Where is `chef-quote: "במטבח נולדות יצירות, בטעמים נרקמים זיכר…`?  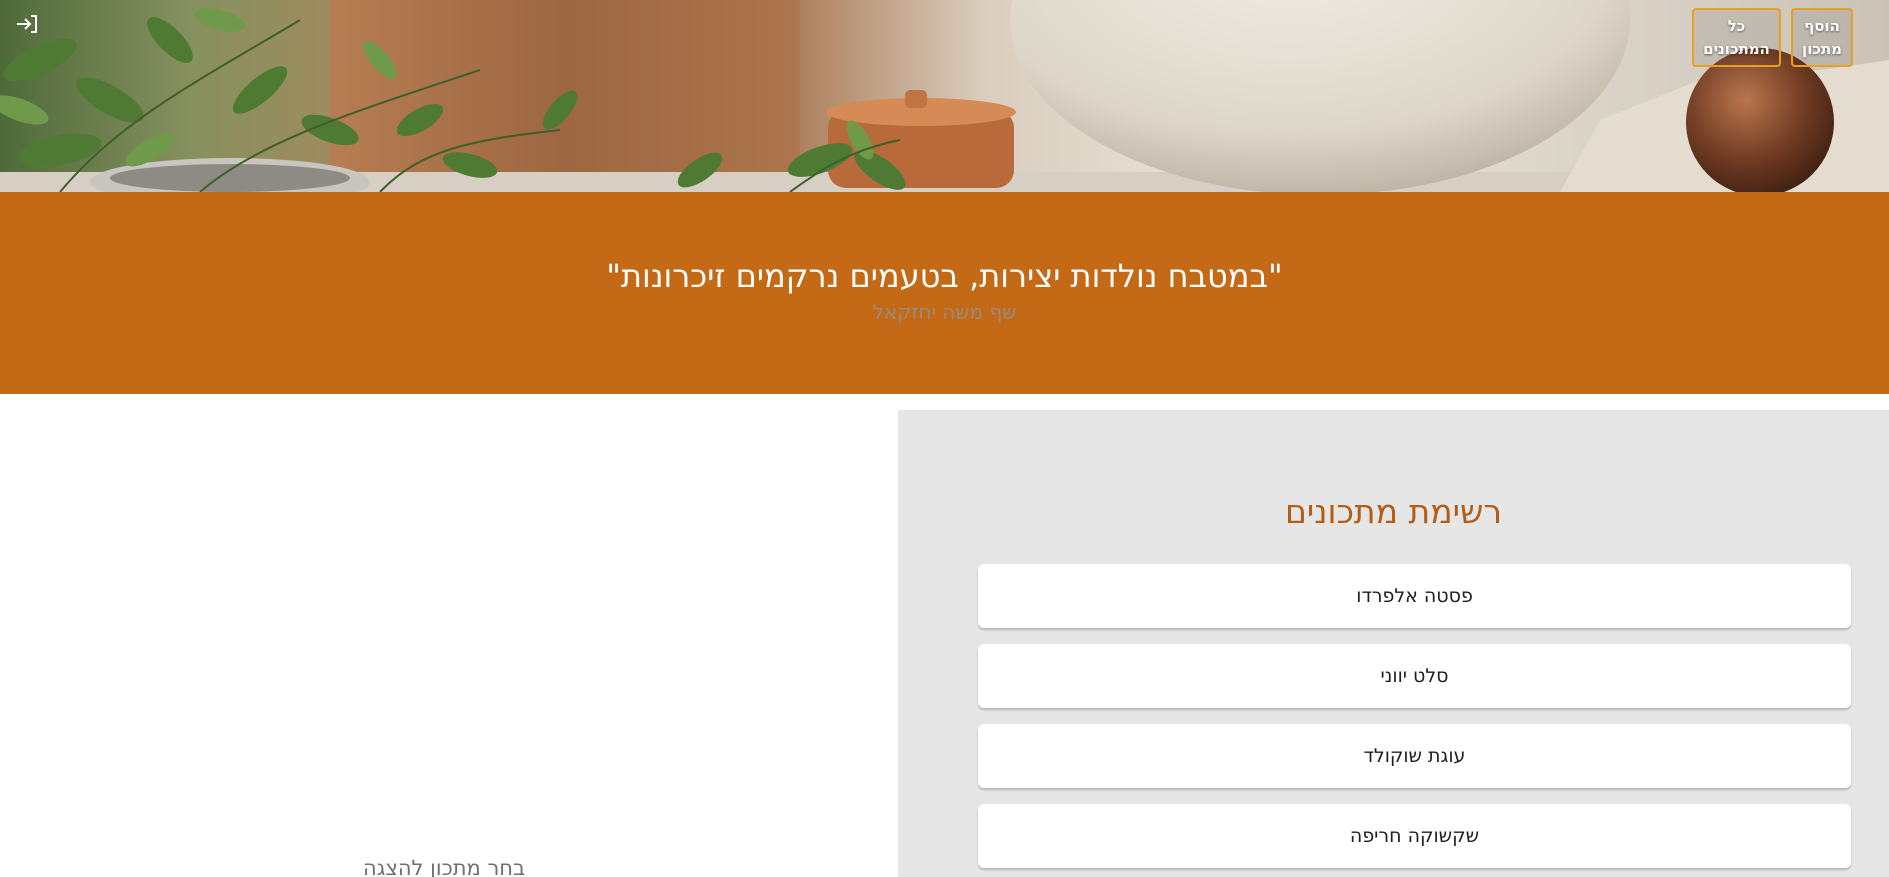 chef-quote: "במטבח נולדות יצירות, בטעמים נרקמים זיכר… is located at coordinates (944, 276).